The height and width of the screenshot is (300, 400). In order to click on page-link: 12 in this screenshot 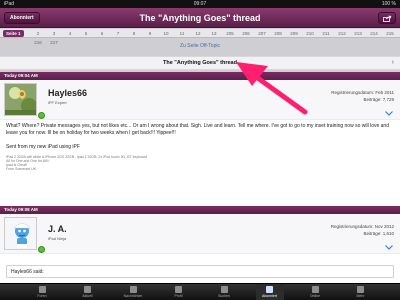, I will do `click(198, 33)`.